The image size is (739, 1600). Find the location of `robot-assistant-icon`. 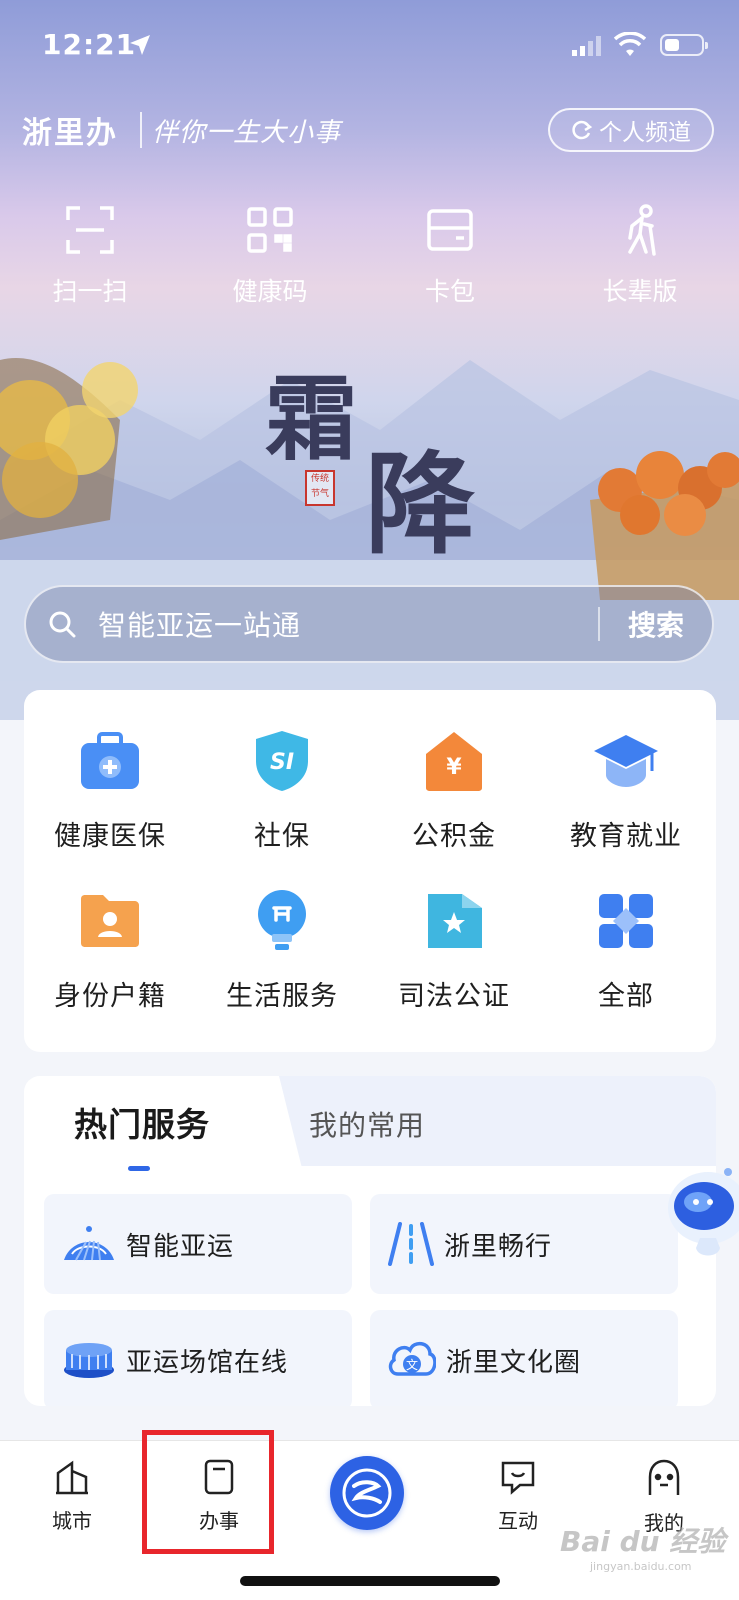

robot-assistant-icon is located at coordinates (698, 1213).